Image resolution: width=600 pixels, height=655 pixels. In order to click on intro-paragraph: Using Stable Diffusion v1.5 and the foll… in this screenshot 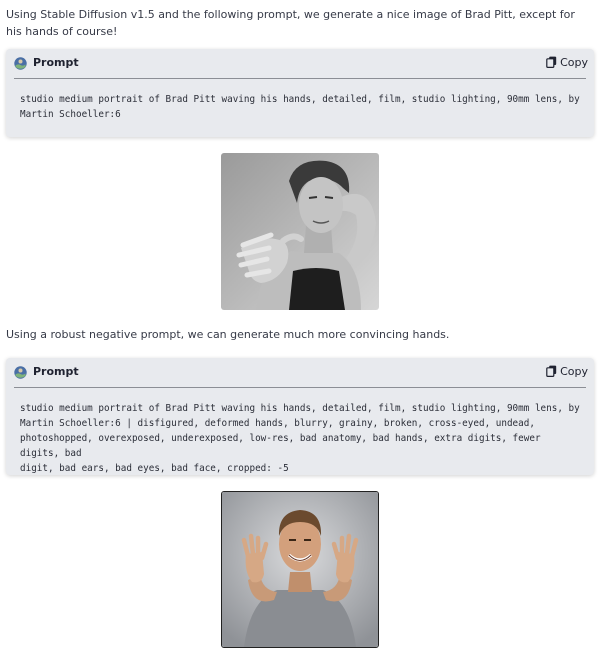, I will do `click(290, 23)`.